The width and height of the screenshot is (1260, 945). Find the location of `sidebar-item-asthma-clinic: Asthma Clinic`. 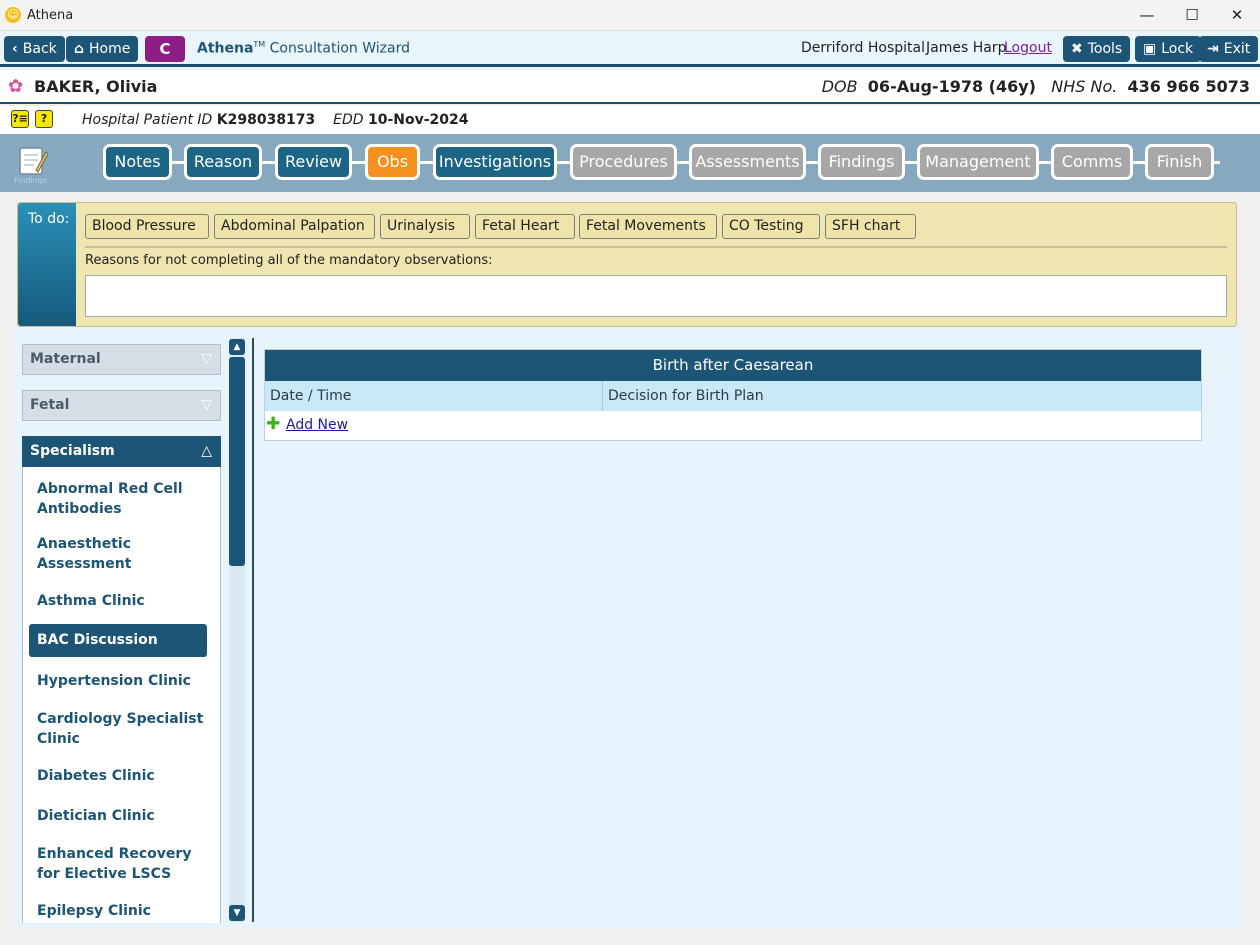

sidebar-item-asthma-clinic: Asthma Clinic is located at coordinates (118, 601).